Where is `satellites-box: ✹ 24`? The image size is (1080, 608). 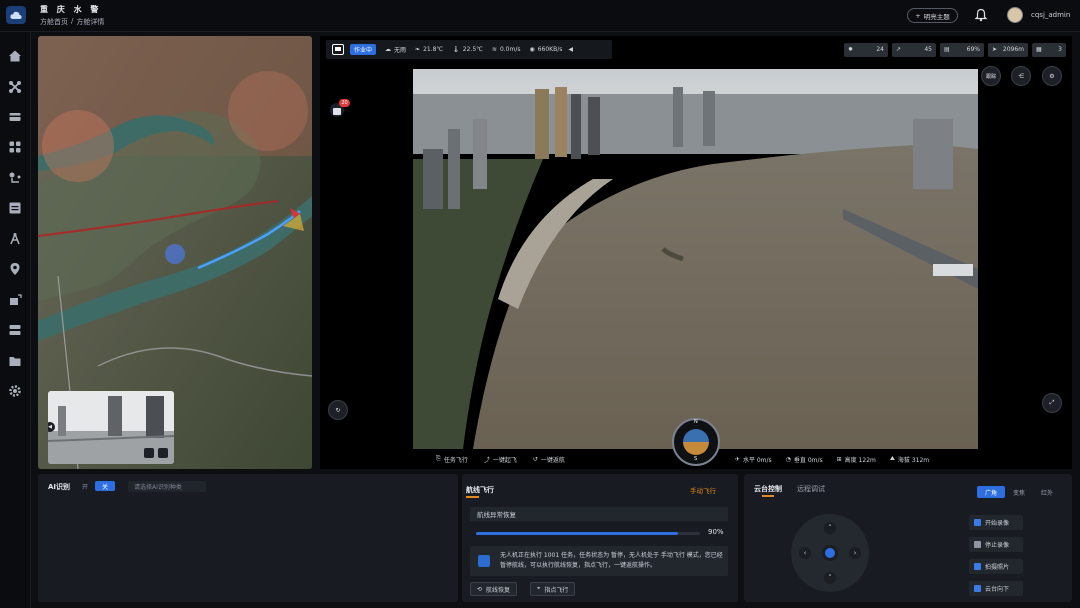
satellites-box: ✹ 24 is located at coordinates (866, 49).